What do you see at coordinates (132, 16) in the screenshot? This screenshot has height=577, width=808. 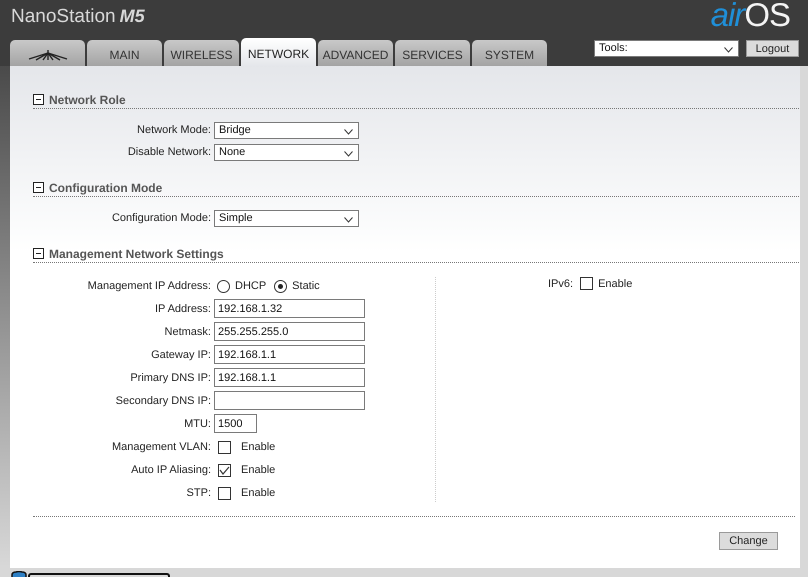 I see `model-name: M5` at bounding box center [132, 16].